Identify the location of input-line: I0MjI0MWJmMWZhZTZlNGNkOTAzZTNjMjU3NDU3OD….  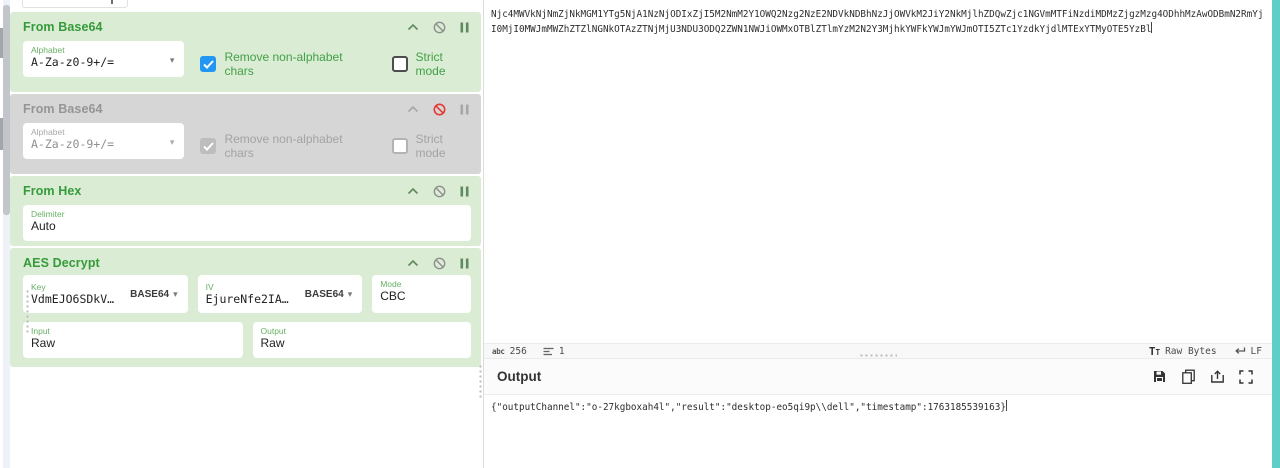
(821, 29).